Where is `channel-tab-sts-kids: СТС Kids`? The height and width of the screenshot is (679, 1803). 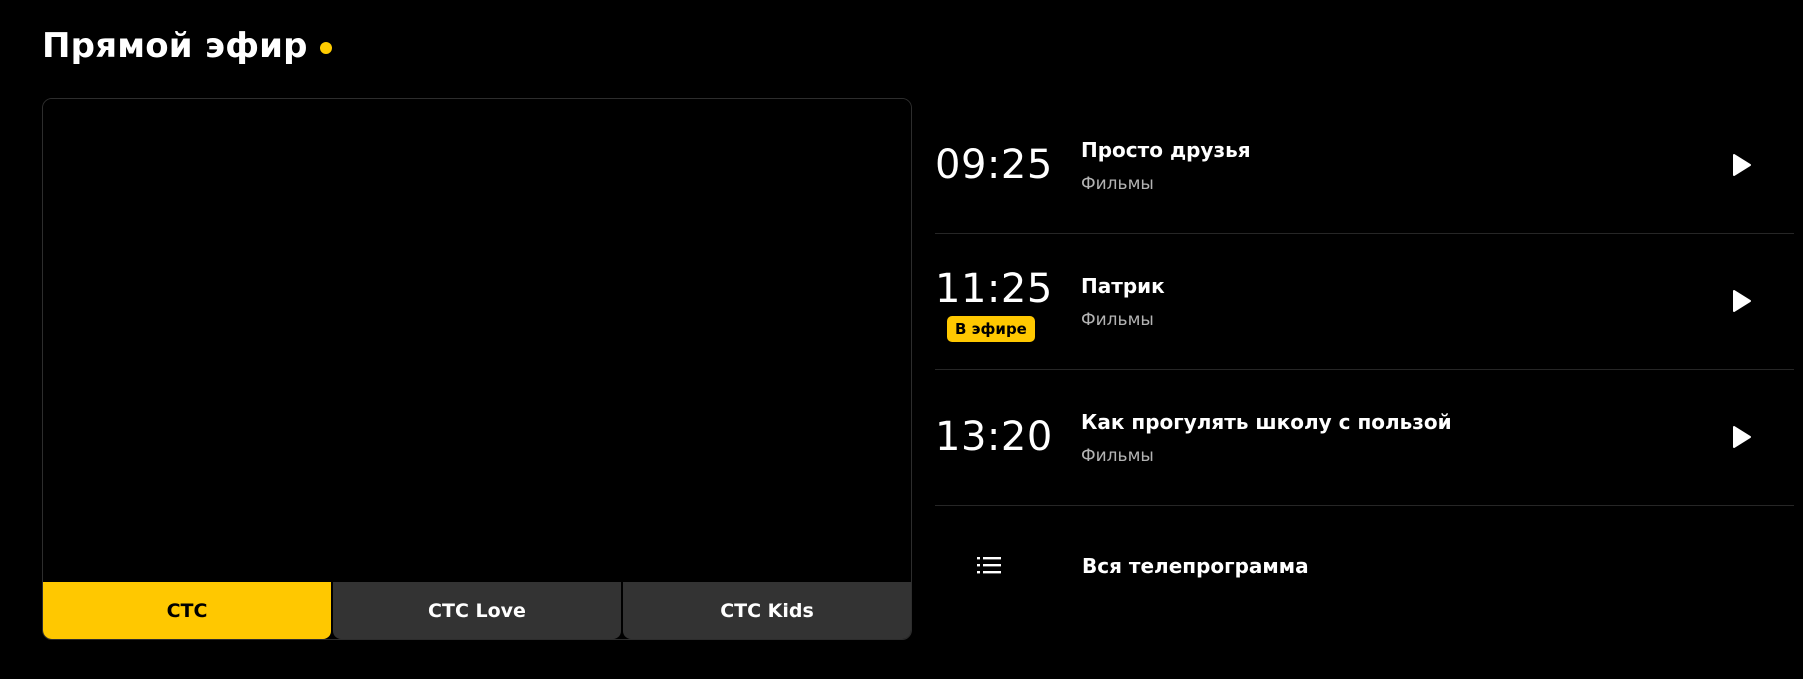 channel-tab-sts-kids: СТС Kids is located at coordinates (767, 610).